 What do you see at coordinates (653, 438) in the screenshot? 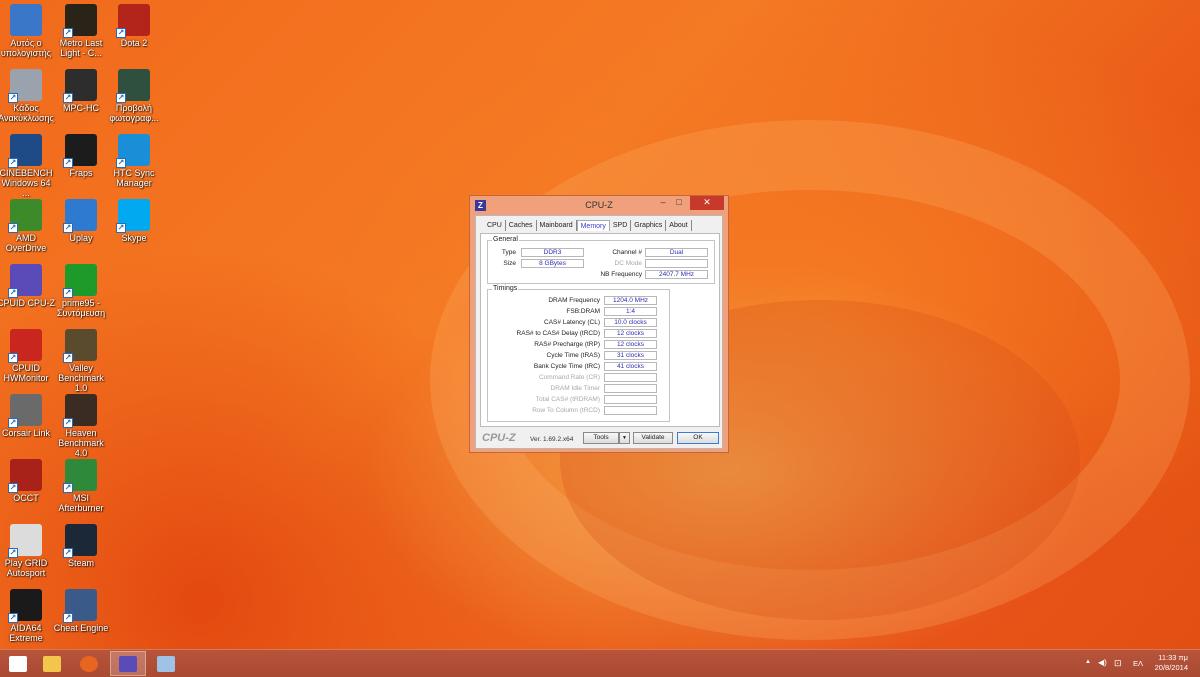
I see `validate-button: Validate` at bounding box center [653, 438].